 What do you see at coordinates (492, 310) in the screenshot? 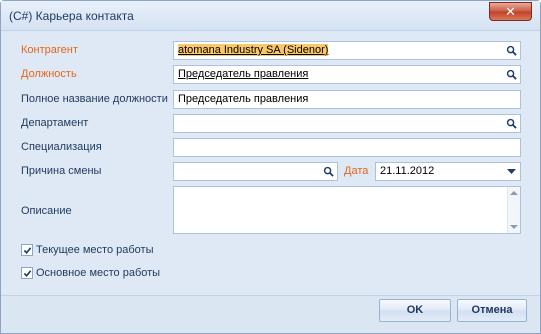
I see `cancel-button: Отмена` at bounding box center [492, 310].